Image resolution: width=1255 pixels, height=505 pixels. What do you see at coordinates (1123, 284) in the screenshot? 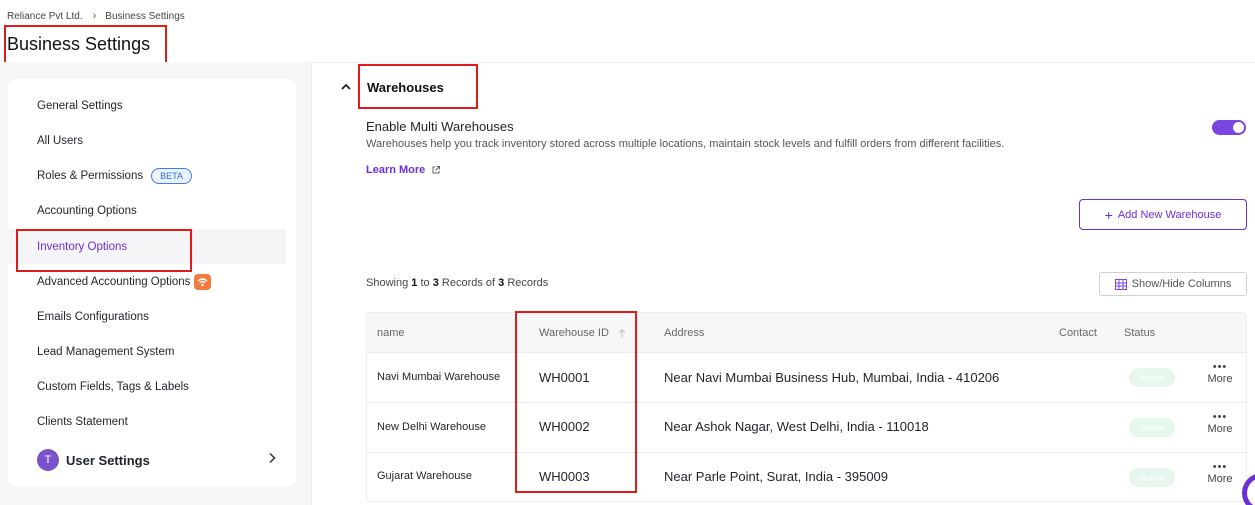
I see `columns-icon` at bounding box center [1123, 284].